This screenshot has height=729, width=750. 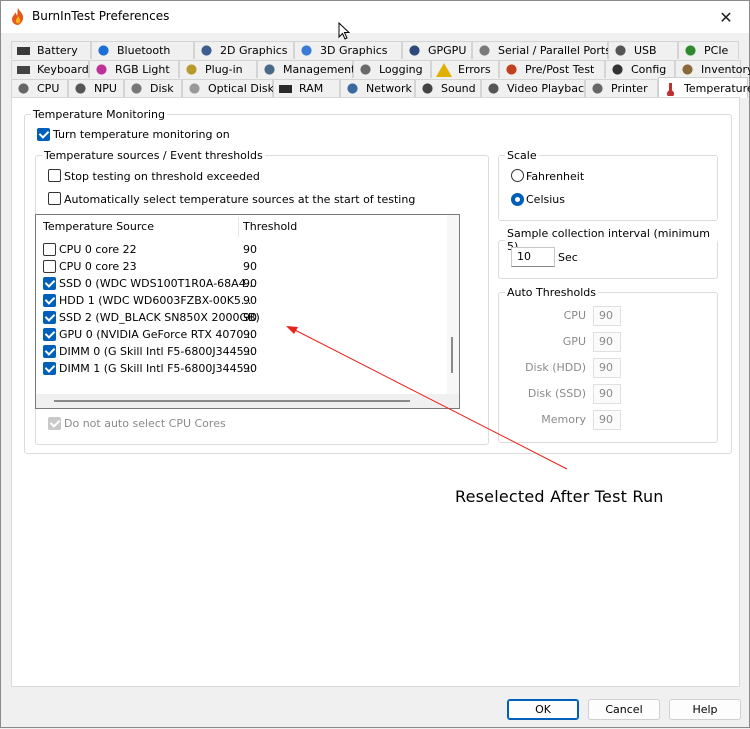 What do you see at coordinates (23, 69) in the screenshot?
I see `keyboard-icon` at bounding box center [23, 69].